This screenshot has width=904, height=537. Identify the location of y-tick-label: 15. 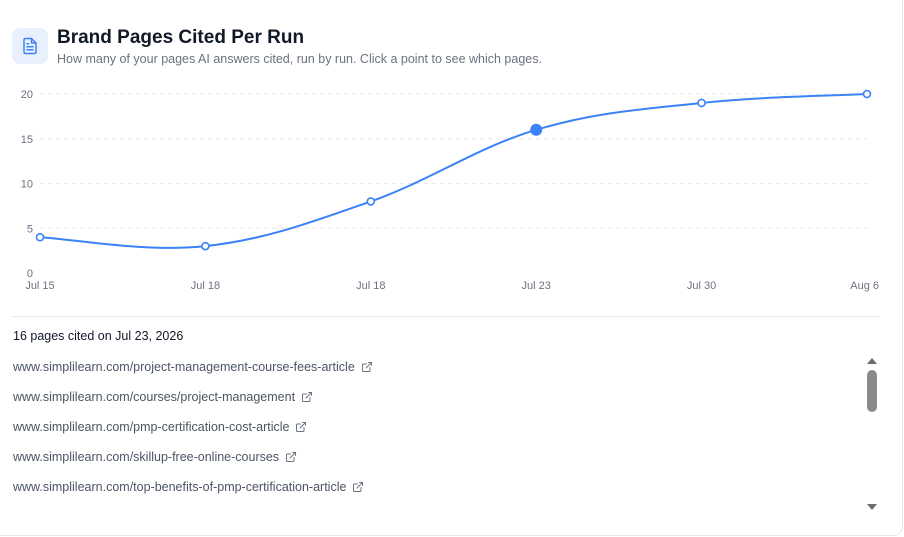
(27, 140).